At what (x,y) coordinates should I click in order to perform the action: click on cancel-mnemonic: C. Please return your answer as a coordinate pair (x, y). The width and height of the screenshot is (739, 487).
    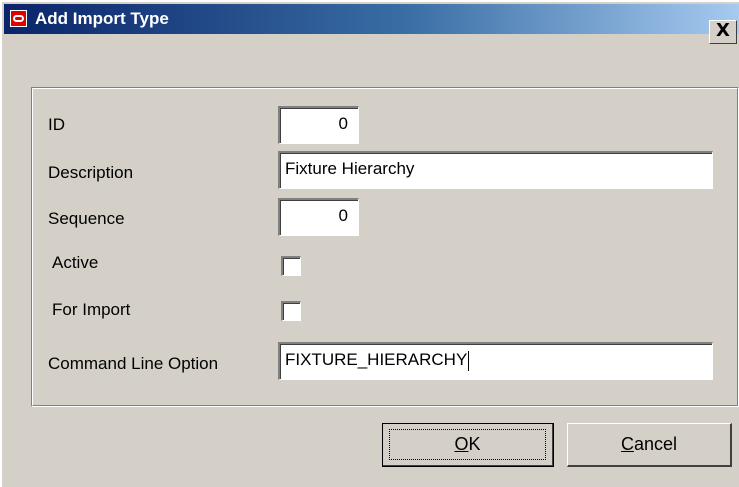
    Looking at the image, I should click on (627, 444).